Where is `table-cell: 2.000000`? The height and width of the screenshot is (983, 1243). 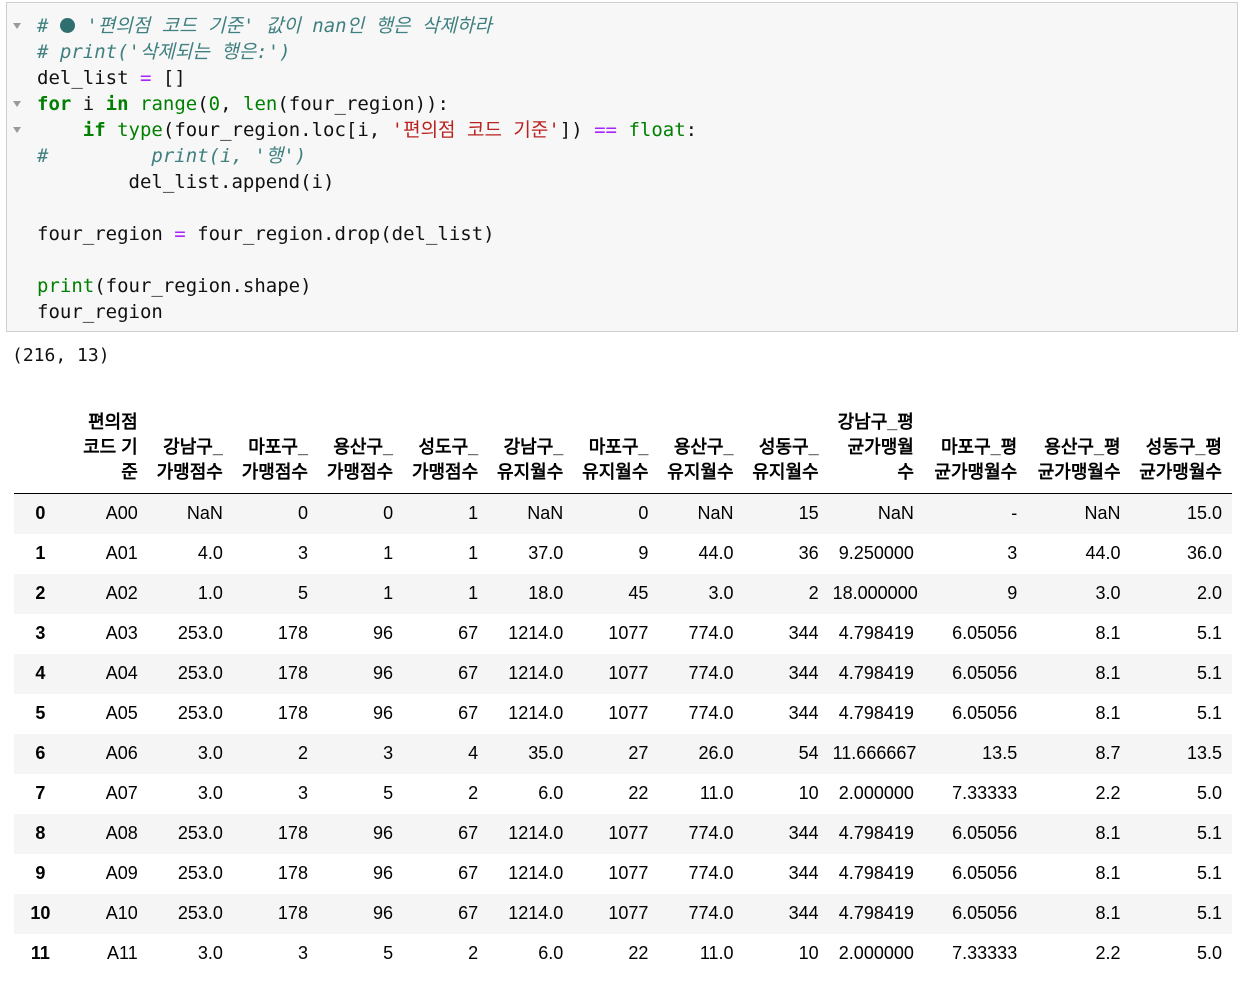
table-cell: 2.000000 is located at coordinates (876, 793).